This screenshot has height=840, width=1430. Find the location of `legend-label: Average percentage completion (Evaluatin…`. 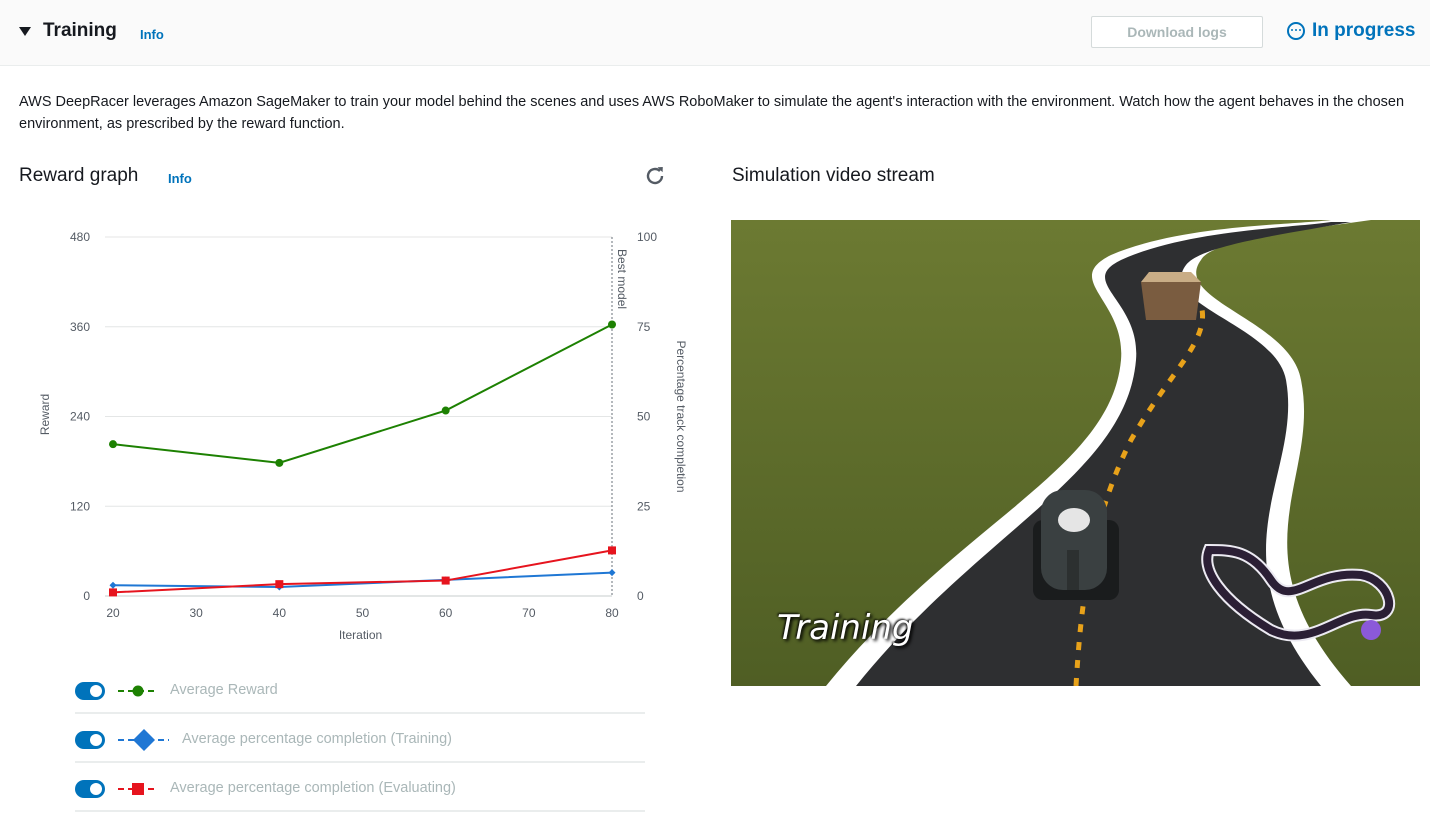

legend-label: Average percentage completion (Evaluatin… is located at coordinates (313, 788).